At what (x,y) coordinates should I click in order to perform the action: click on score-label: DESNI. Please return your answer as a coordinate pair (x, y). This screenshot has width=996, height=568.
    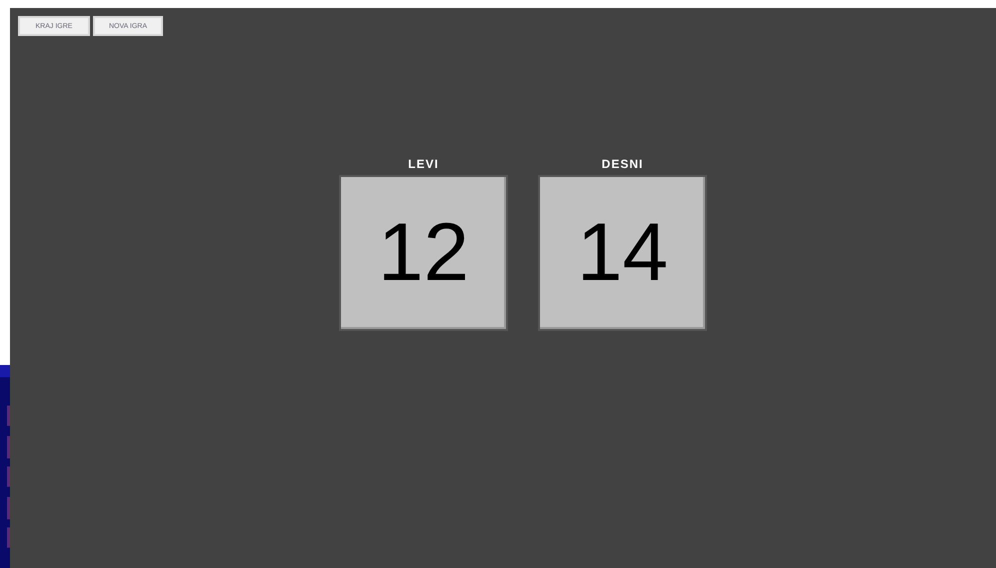
    Looking at the image, I should click on (623, 164).